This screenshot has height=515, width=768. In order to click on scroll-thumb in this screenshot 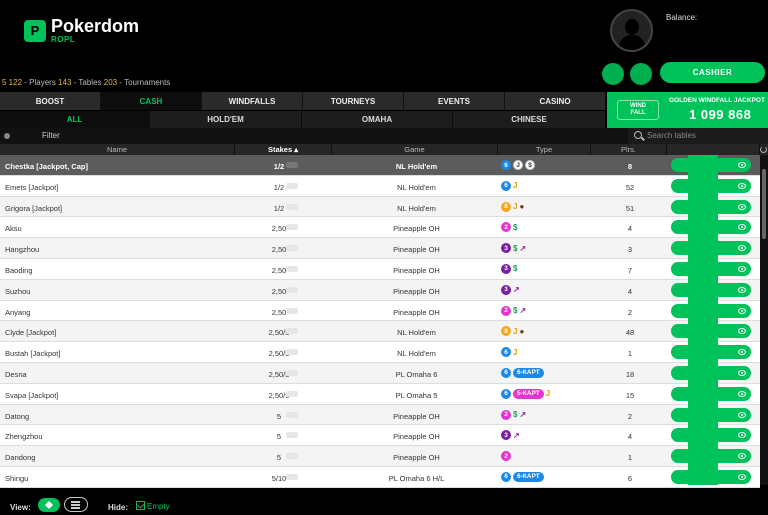, I will do `click(764, 204)`.